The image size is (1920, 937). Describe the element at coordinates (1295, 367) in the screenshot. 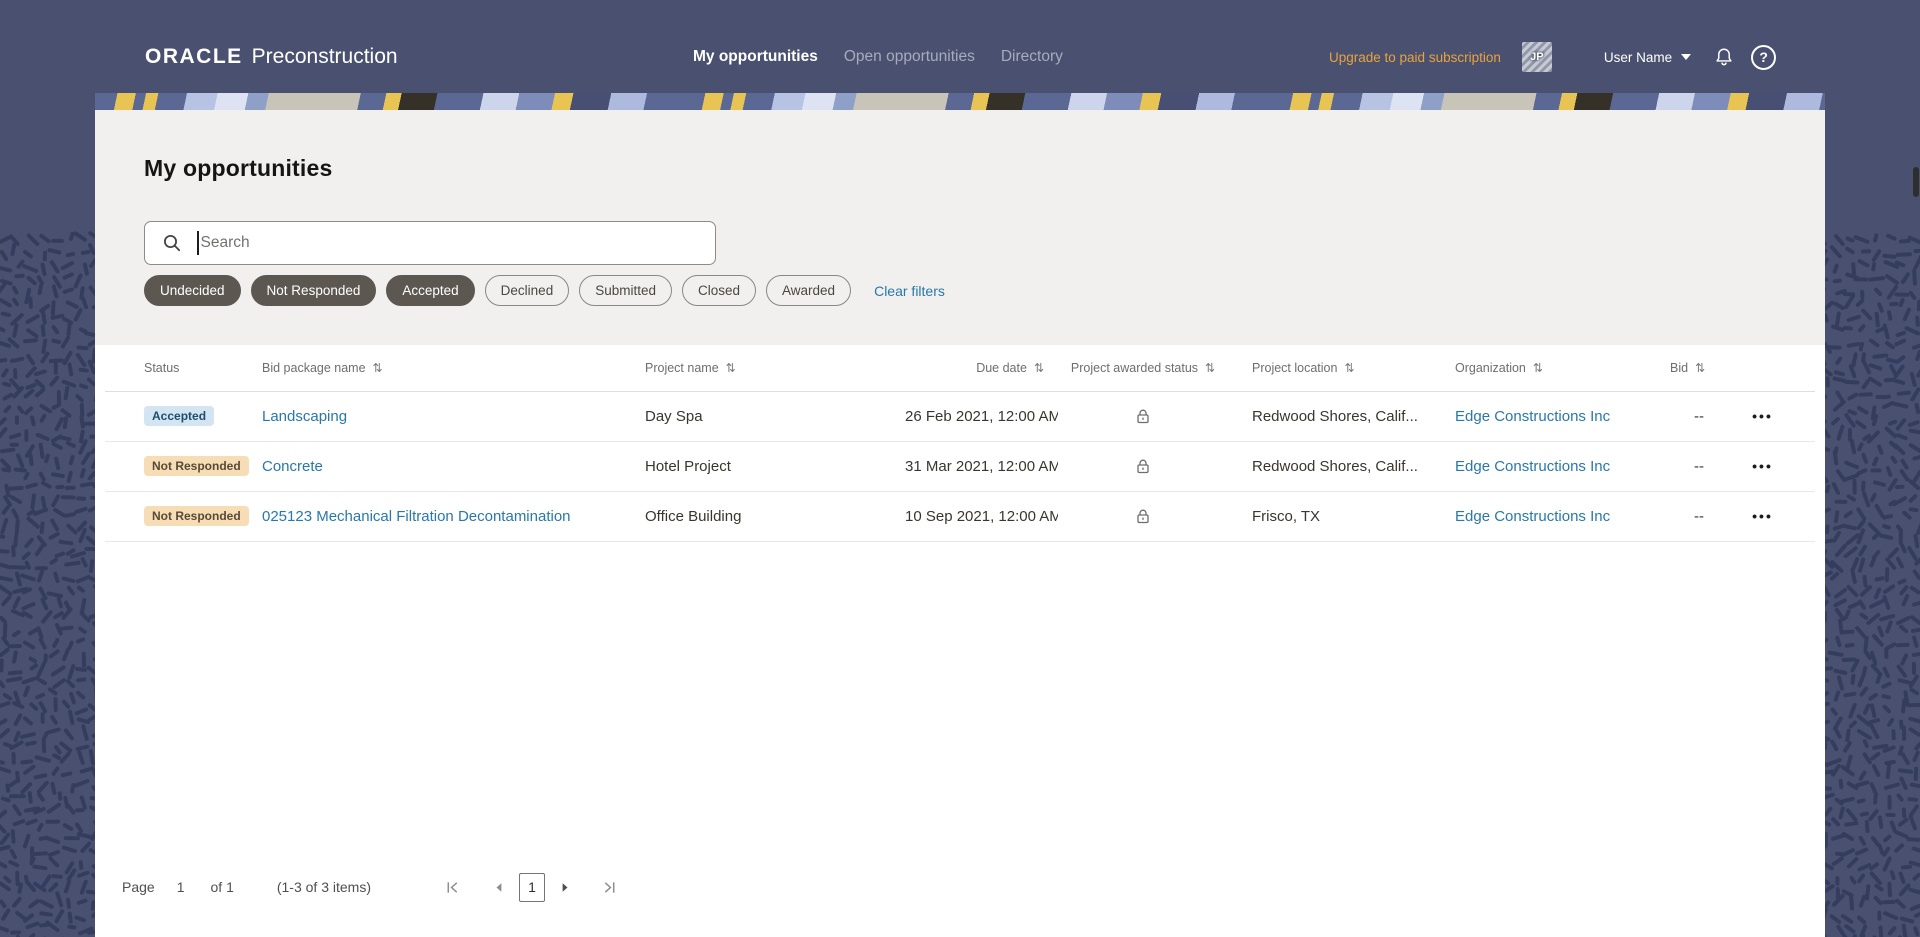

I see `column-label: Project location` at that location.